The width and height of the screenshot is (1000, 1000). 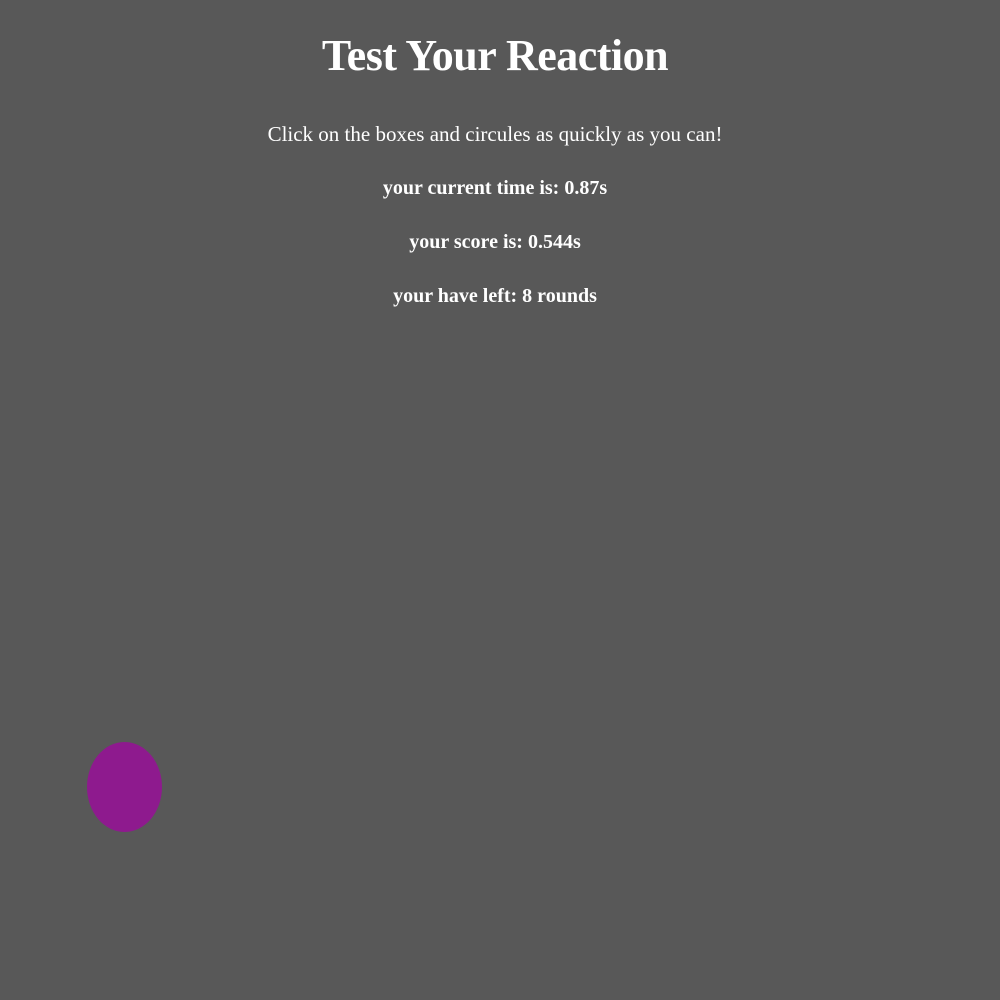 I want to click on page-title: Test Your Reaction, so click(x=495, y=55).